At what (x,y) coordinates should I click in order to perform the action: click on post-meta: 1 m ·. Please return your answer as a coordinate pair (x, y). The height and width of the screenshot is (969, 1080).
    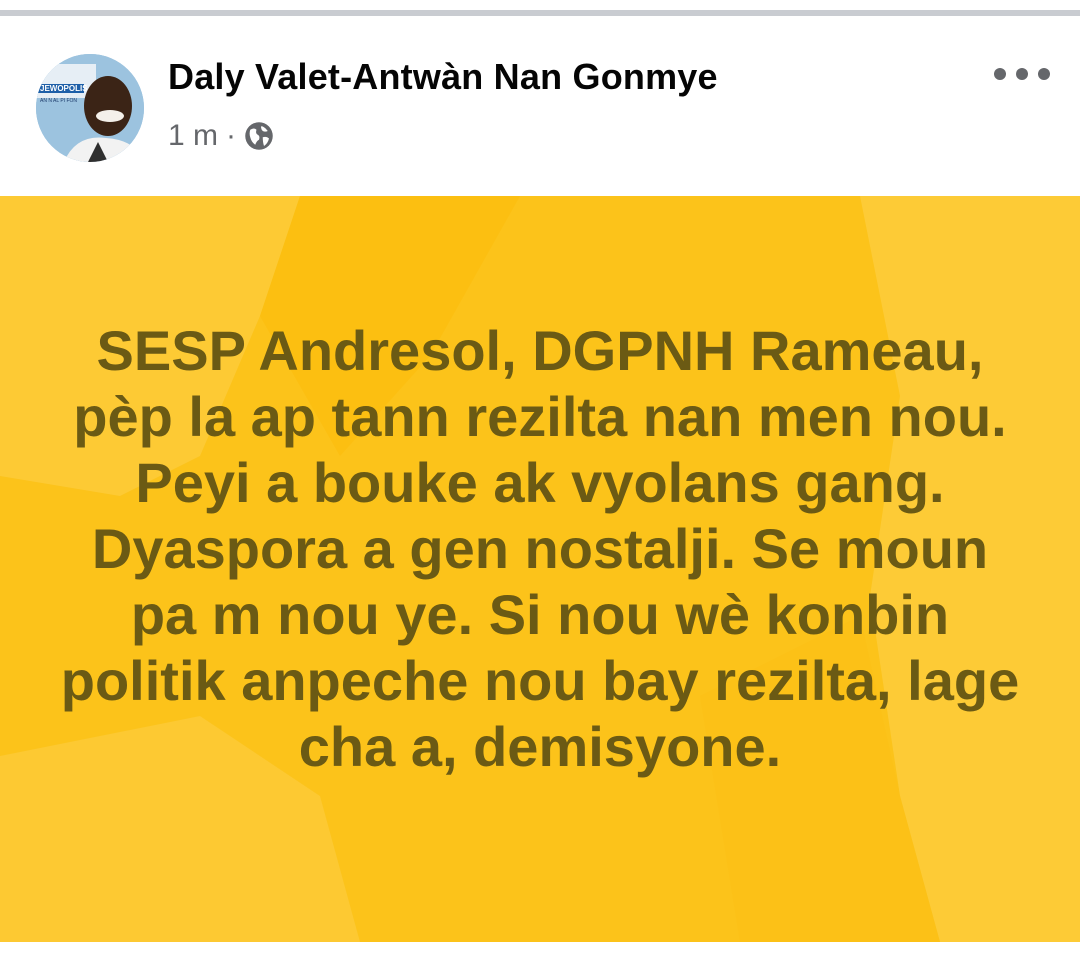
    Looking at the image, I should click on (221, 136).